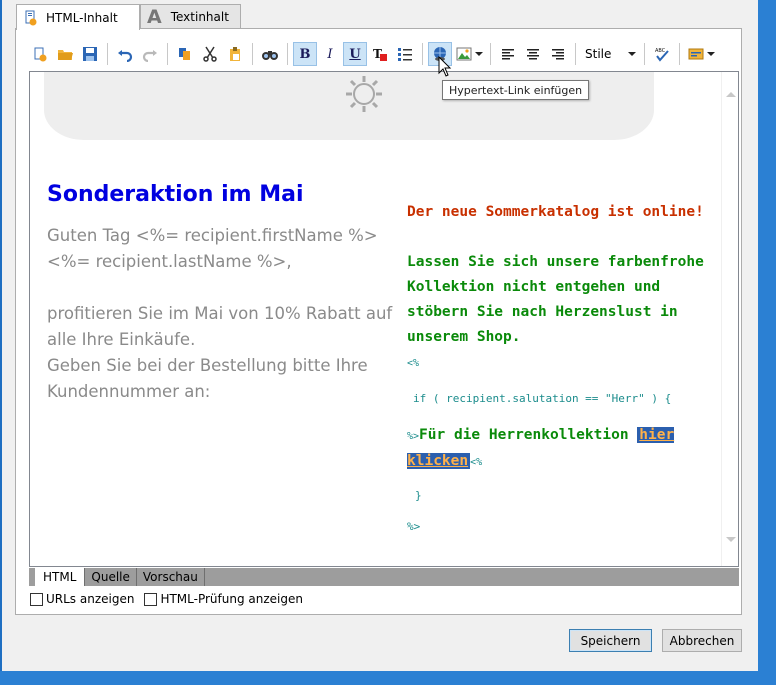 This screenshot has height=685, width=776. What do you see at coordinates (413, 436) in the screenshot?
I see `code-close-inline: %>` at bounding box center [413, 436].